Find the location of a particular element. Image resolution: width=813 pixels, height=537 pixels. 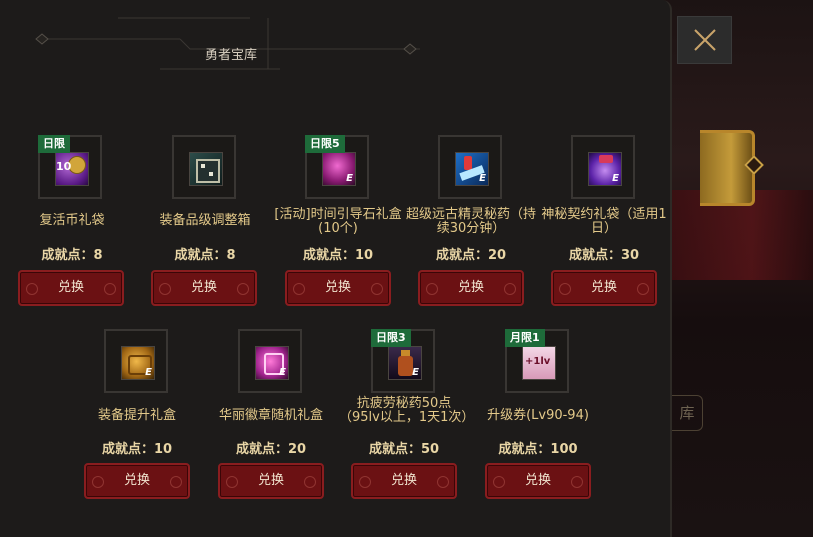

item-quantity: 10 is located at coordinates (64, 166).